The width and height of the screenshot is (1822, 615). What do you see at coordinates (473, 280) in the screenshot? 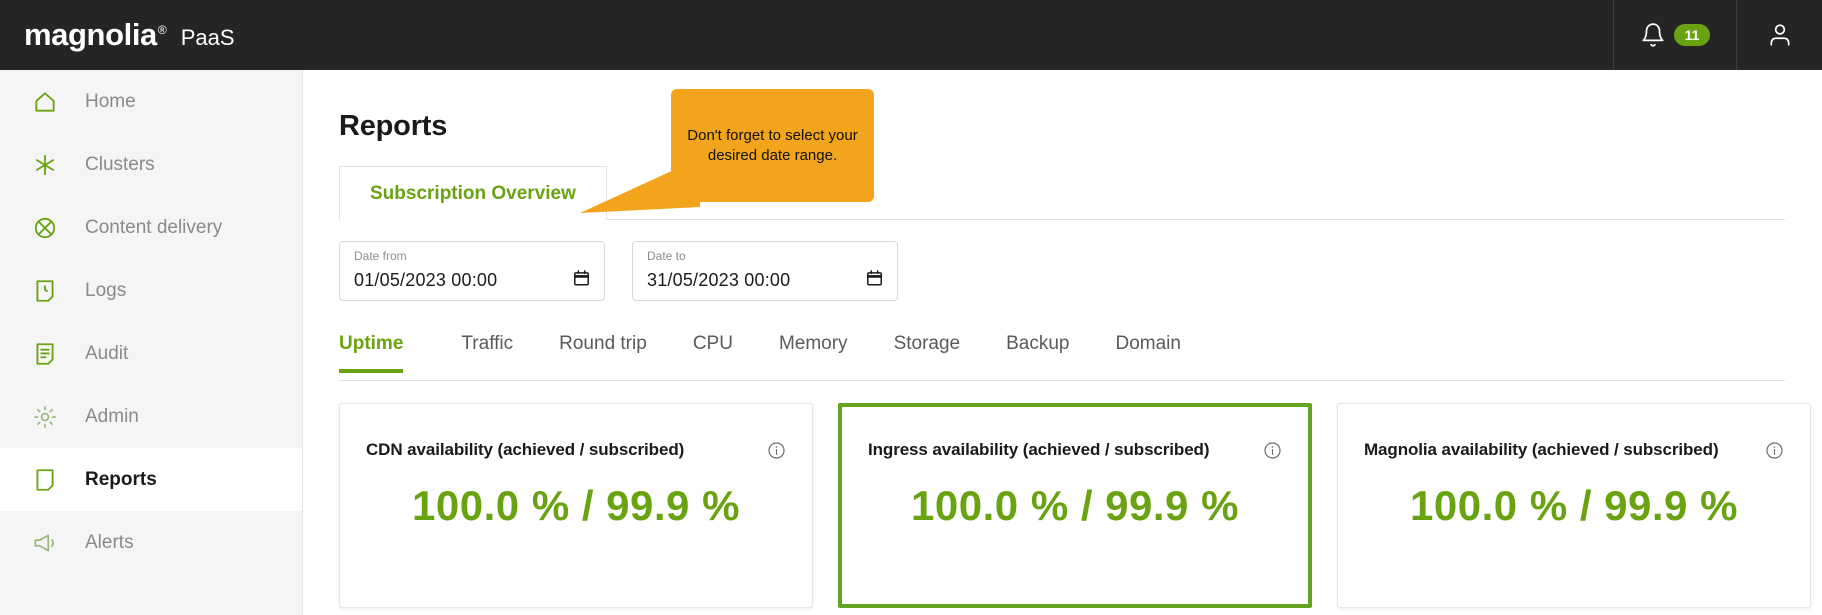
I see `date-from-value: 01/05/2023 00:00` at bounding box center [473, 280].